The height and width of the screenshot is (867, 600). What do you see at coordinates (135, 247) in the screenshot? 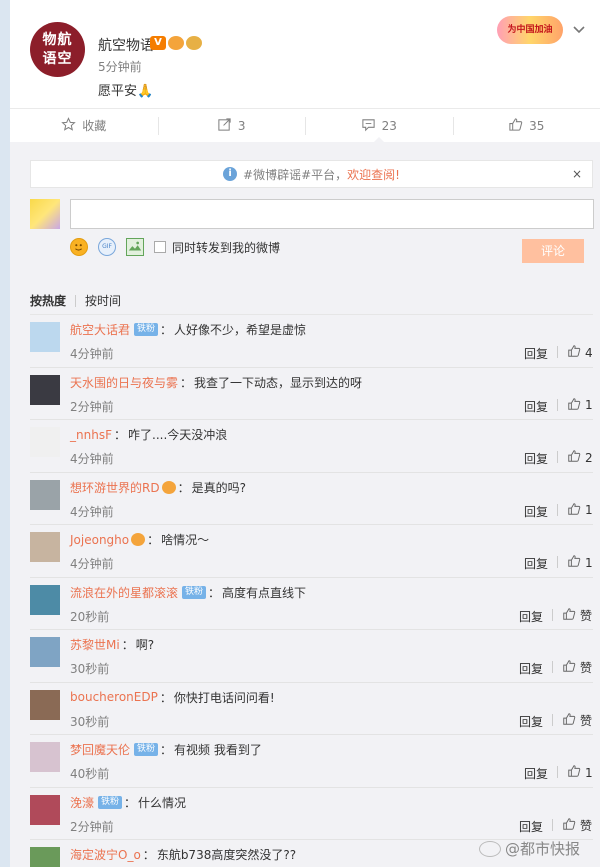
I see `image-icon` at bounding box center [135, 247].